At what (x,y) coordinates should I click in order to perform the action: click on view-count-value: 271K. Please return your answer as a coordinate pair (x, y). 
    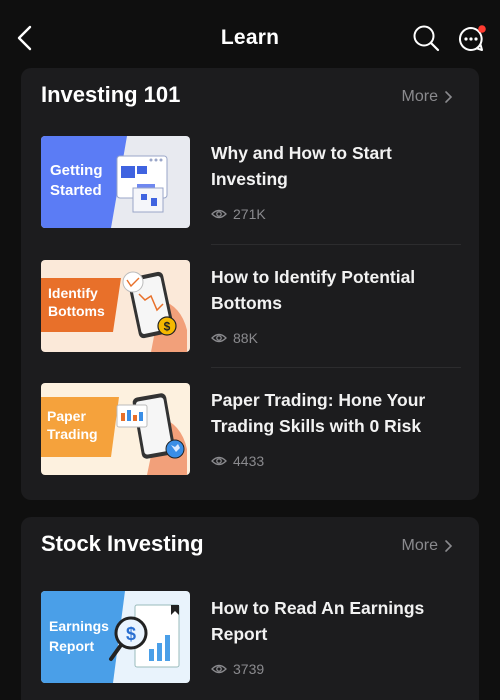
    Looking at the image, I should click on (249, 214).